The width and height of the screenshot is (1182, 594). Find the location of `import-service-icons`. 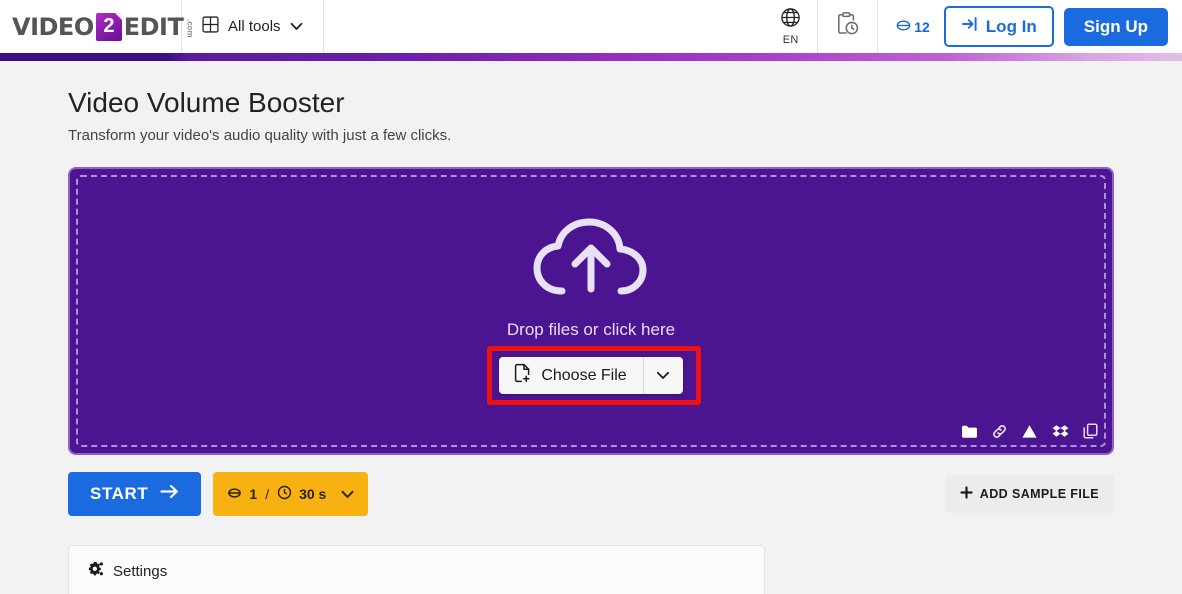

import-service-icons is located at coordinates (1029, 431).